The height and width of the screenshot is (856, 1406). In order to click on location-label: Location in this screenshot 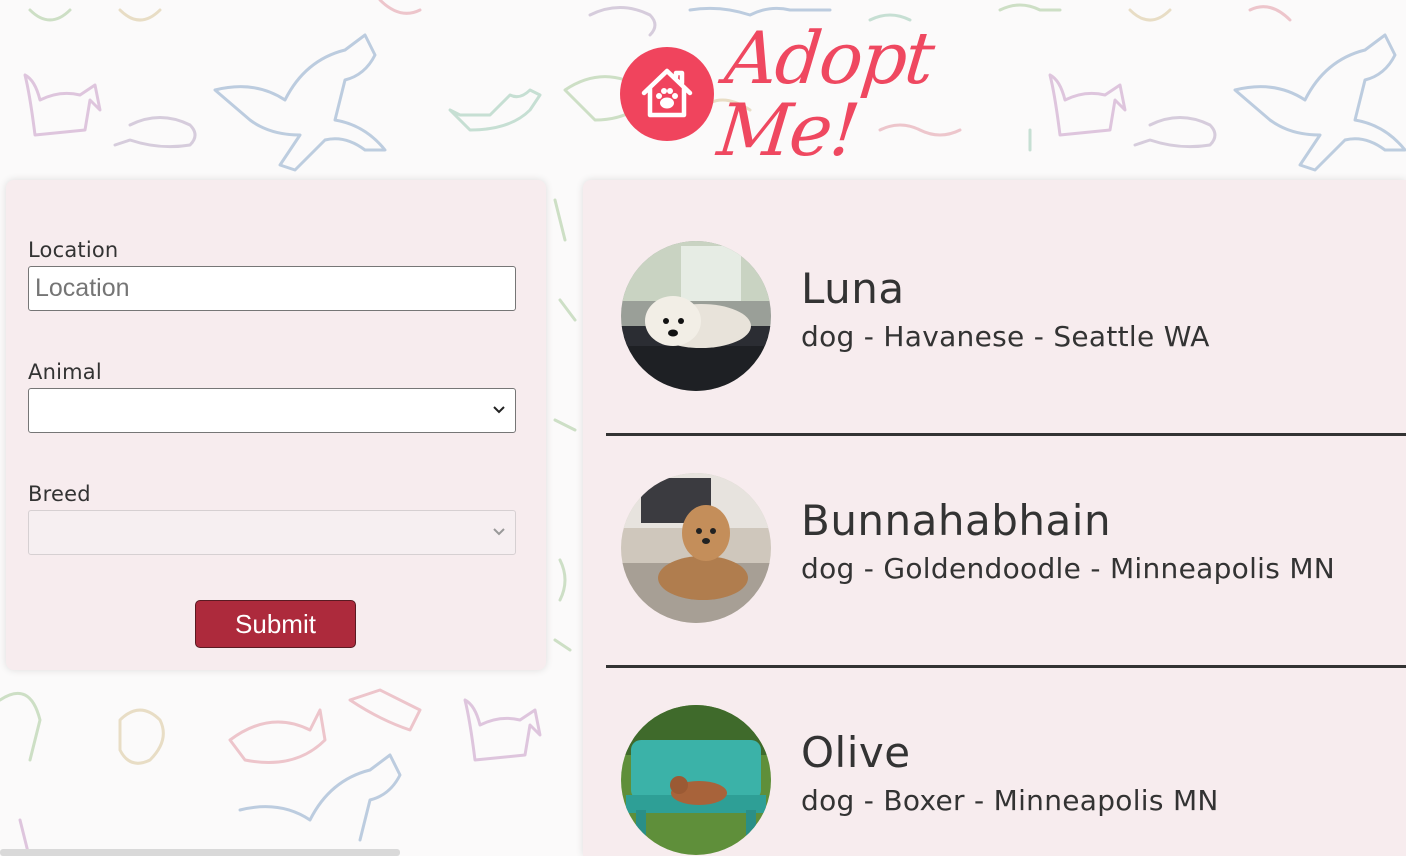, I will do `click(73, 250)`.